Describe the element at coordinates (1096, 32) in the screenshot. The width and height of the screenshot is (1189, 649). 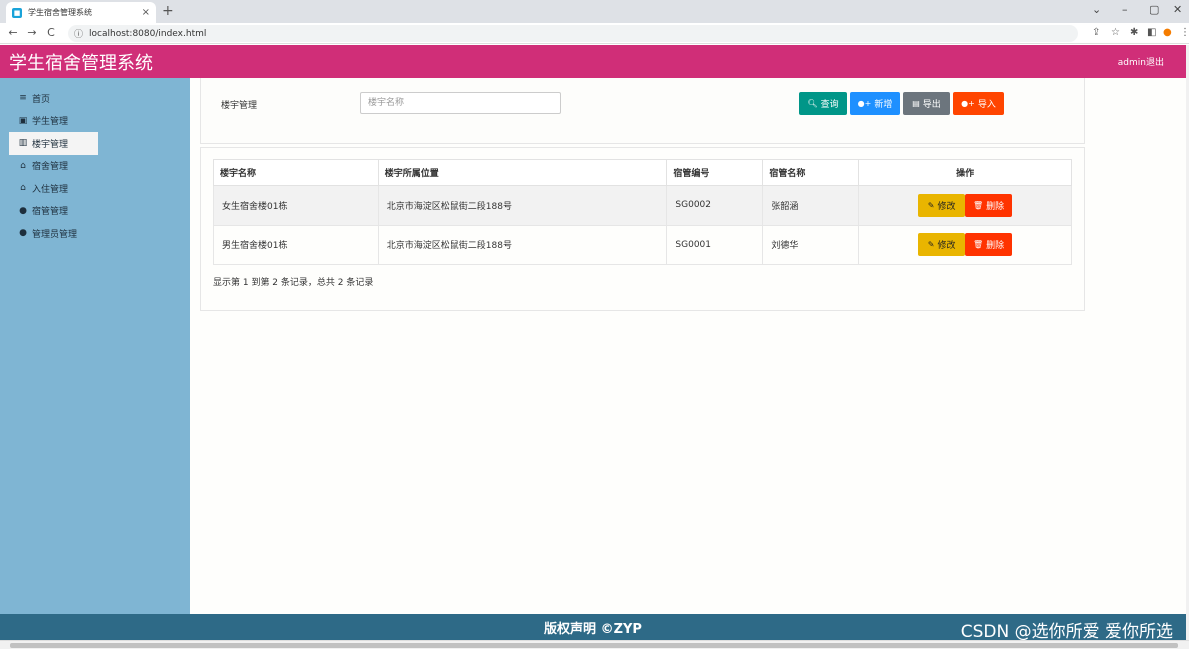
I see `share-icon: ⇪` at that location.